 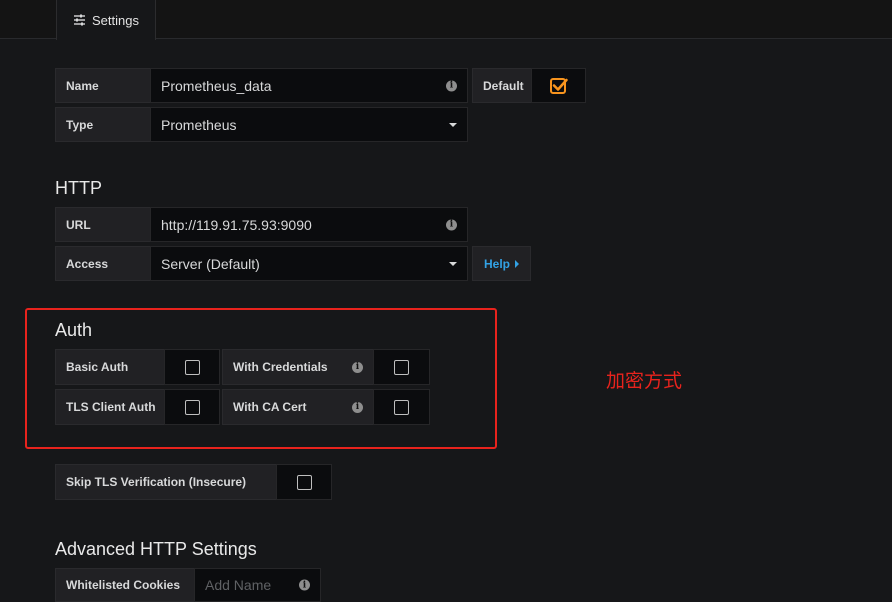 I want to click on help-label: Help, so click(x=496, y=263).